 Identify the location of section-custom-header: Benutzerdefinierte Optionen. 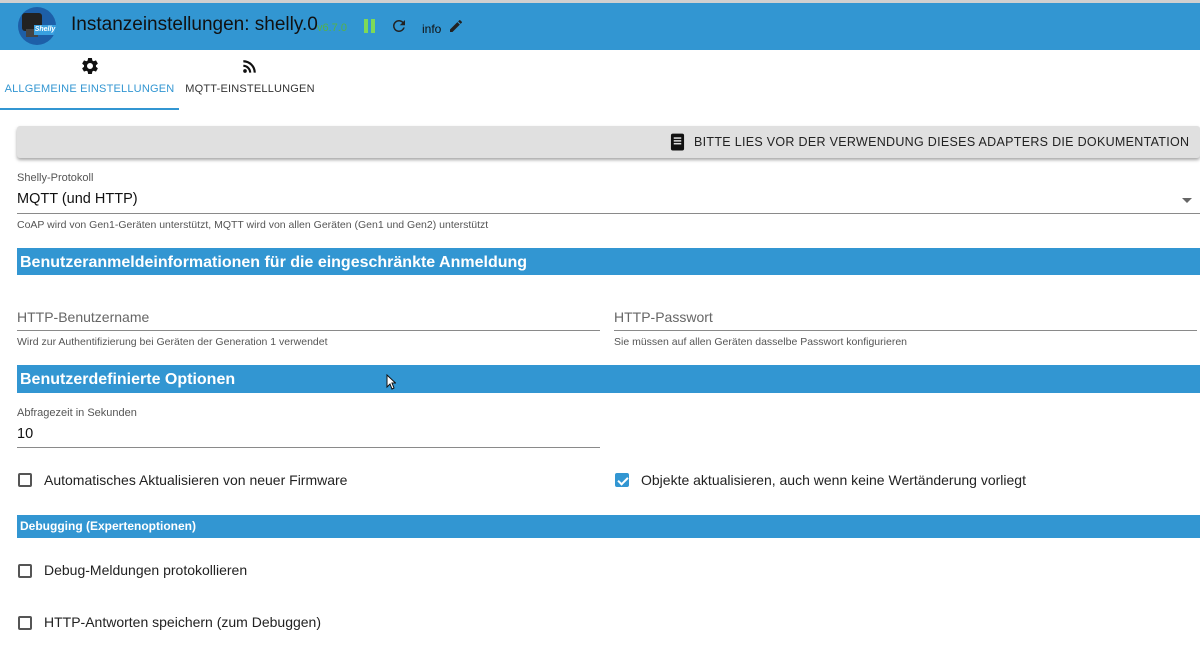
(608, 379).